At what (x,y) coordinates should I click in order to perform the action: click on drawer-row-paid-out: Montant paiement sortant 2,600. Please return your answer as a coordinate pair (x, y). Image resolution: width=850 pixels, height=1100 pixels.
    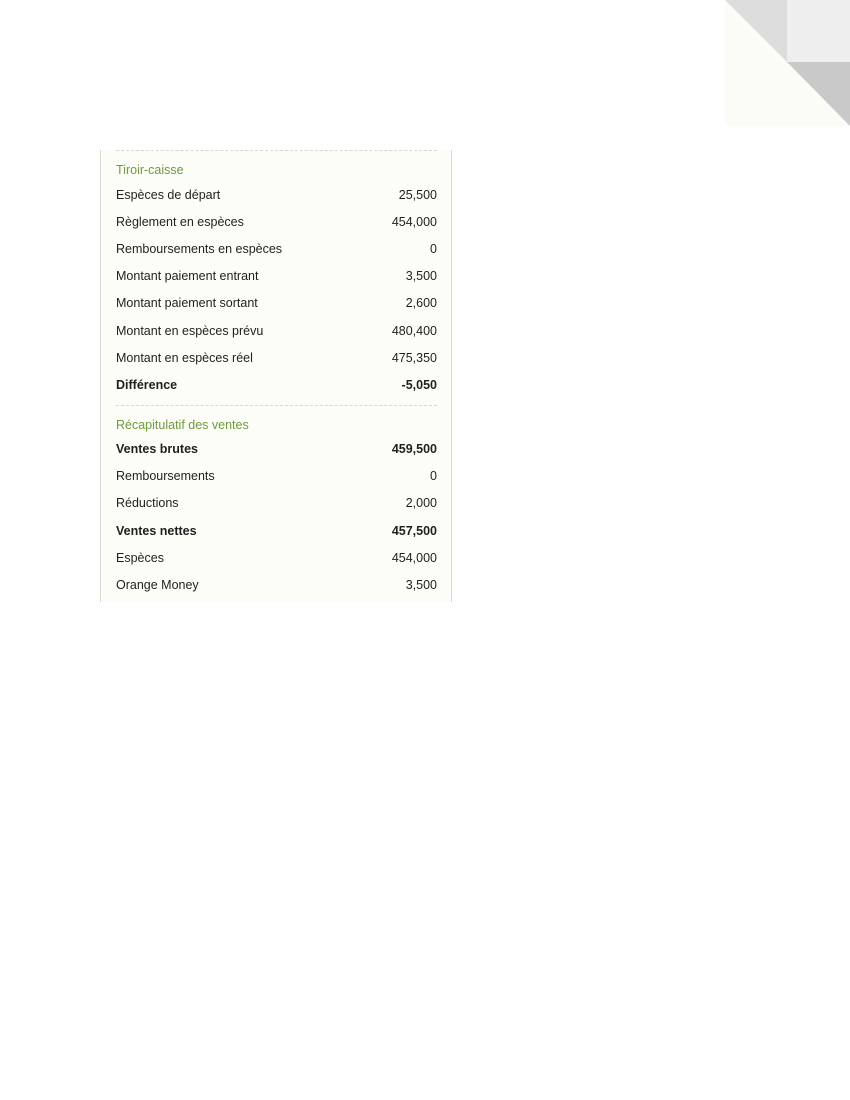
    Looking at the image, I should click on (276, 303).